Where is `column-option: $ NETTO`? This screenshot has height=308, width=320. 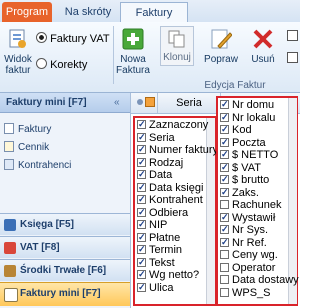
column-option: $ NETTO is located at coordinates (249, 154).